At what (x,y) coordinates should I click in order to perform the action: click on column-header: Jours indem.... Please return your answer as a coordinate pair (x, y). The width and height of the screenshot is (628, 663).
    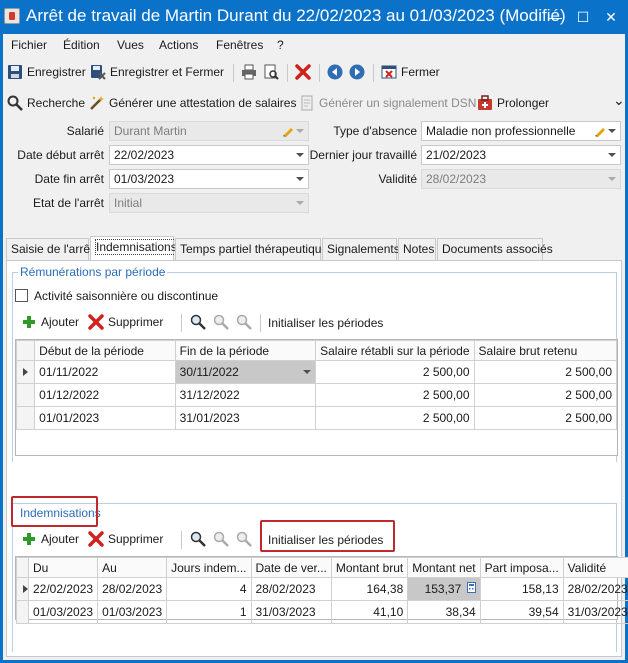
    Looking at the image, I should click on (209, 567).